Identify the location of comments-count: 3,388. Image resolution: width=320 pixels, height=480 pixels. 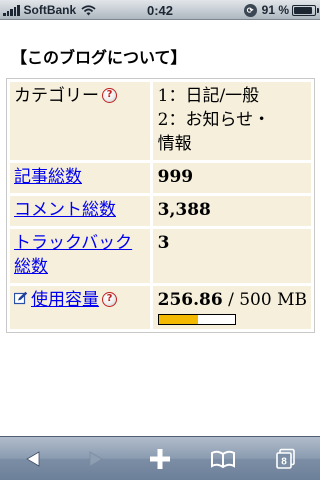
(184, 210).